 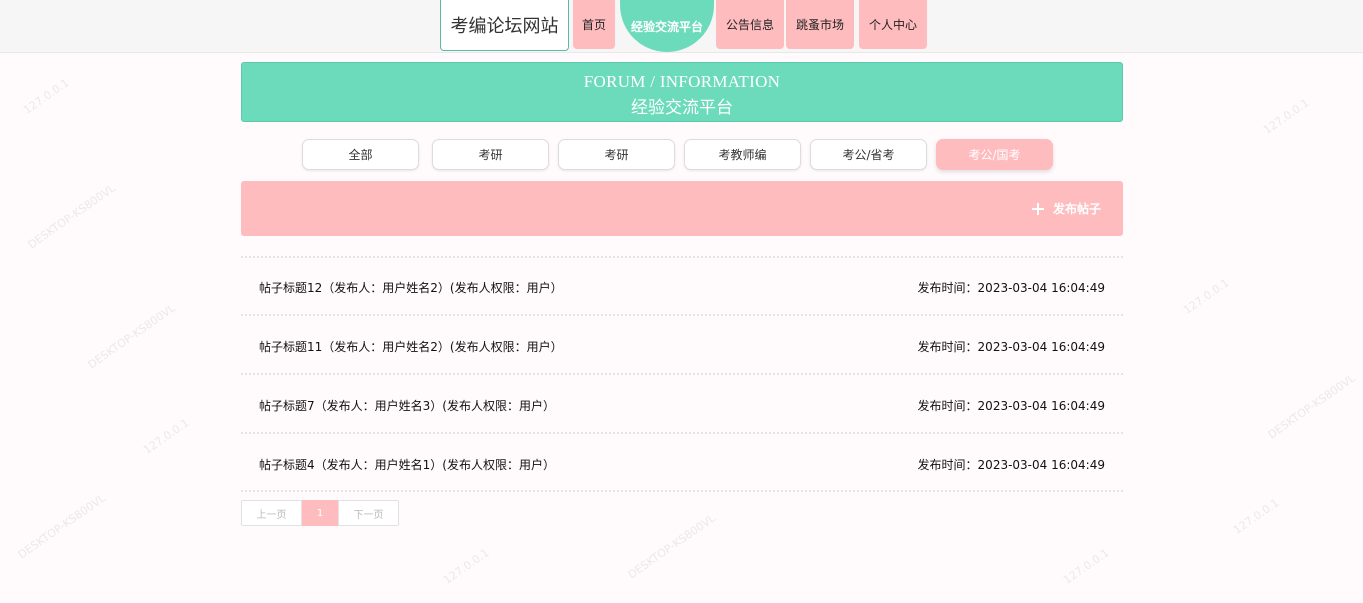 What do you see at coordinates (682, 108) in the screenshot?
I see `banner-chinese-title: 经验交流平台` at bounding box center [682, 108].